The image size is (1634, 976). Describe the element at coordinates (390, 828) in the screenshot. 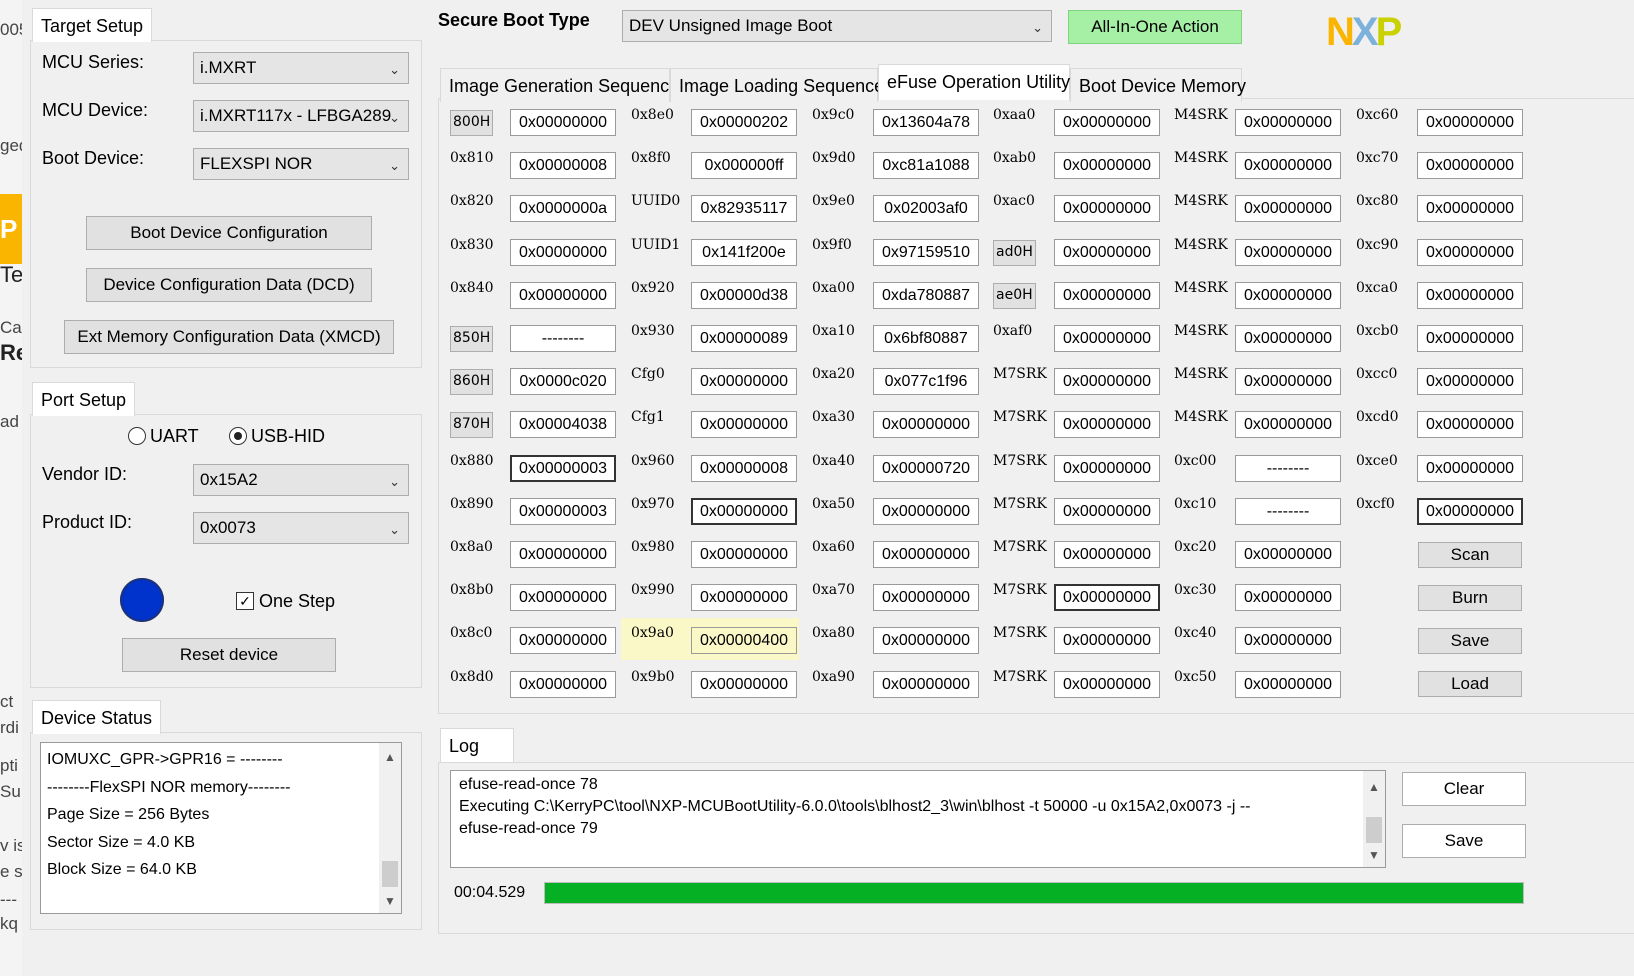

I see `device-status-scrollbar: ▲ ▼` at that location.